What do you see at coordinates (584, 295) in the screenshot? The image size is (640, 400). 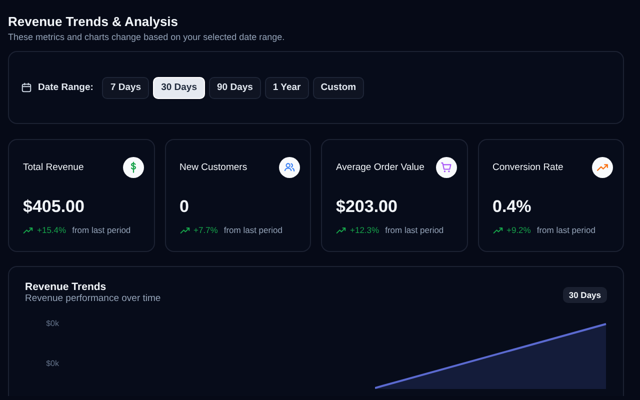 I see `period-badge: 30 Days` at bounding box center [584, 295].